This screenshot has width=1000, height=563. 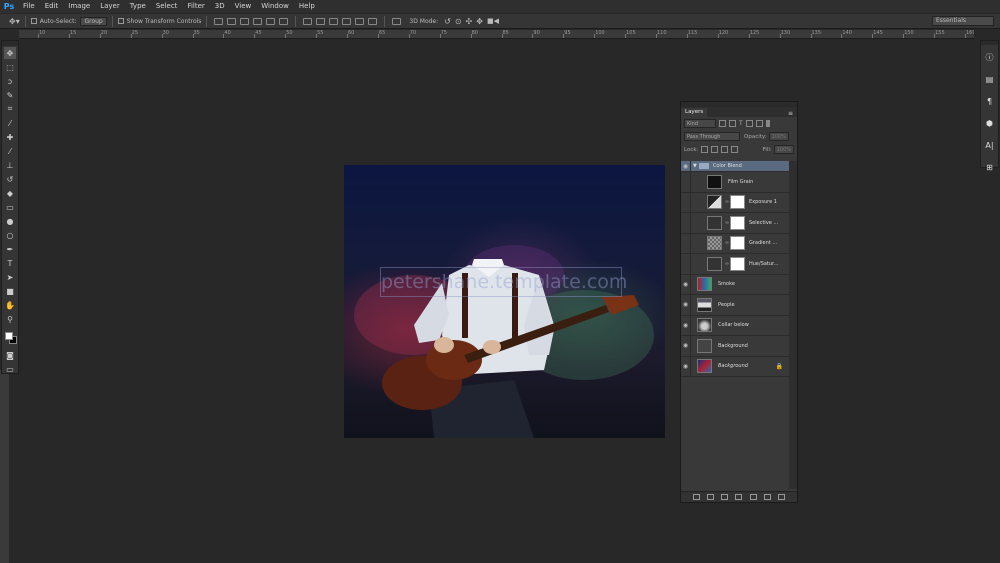 I want to click on align-right-icon, so click(x=284, y=21).